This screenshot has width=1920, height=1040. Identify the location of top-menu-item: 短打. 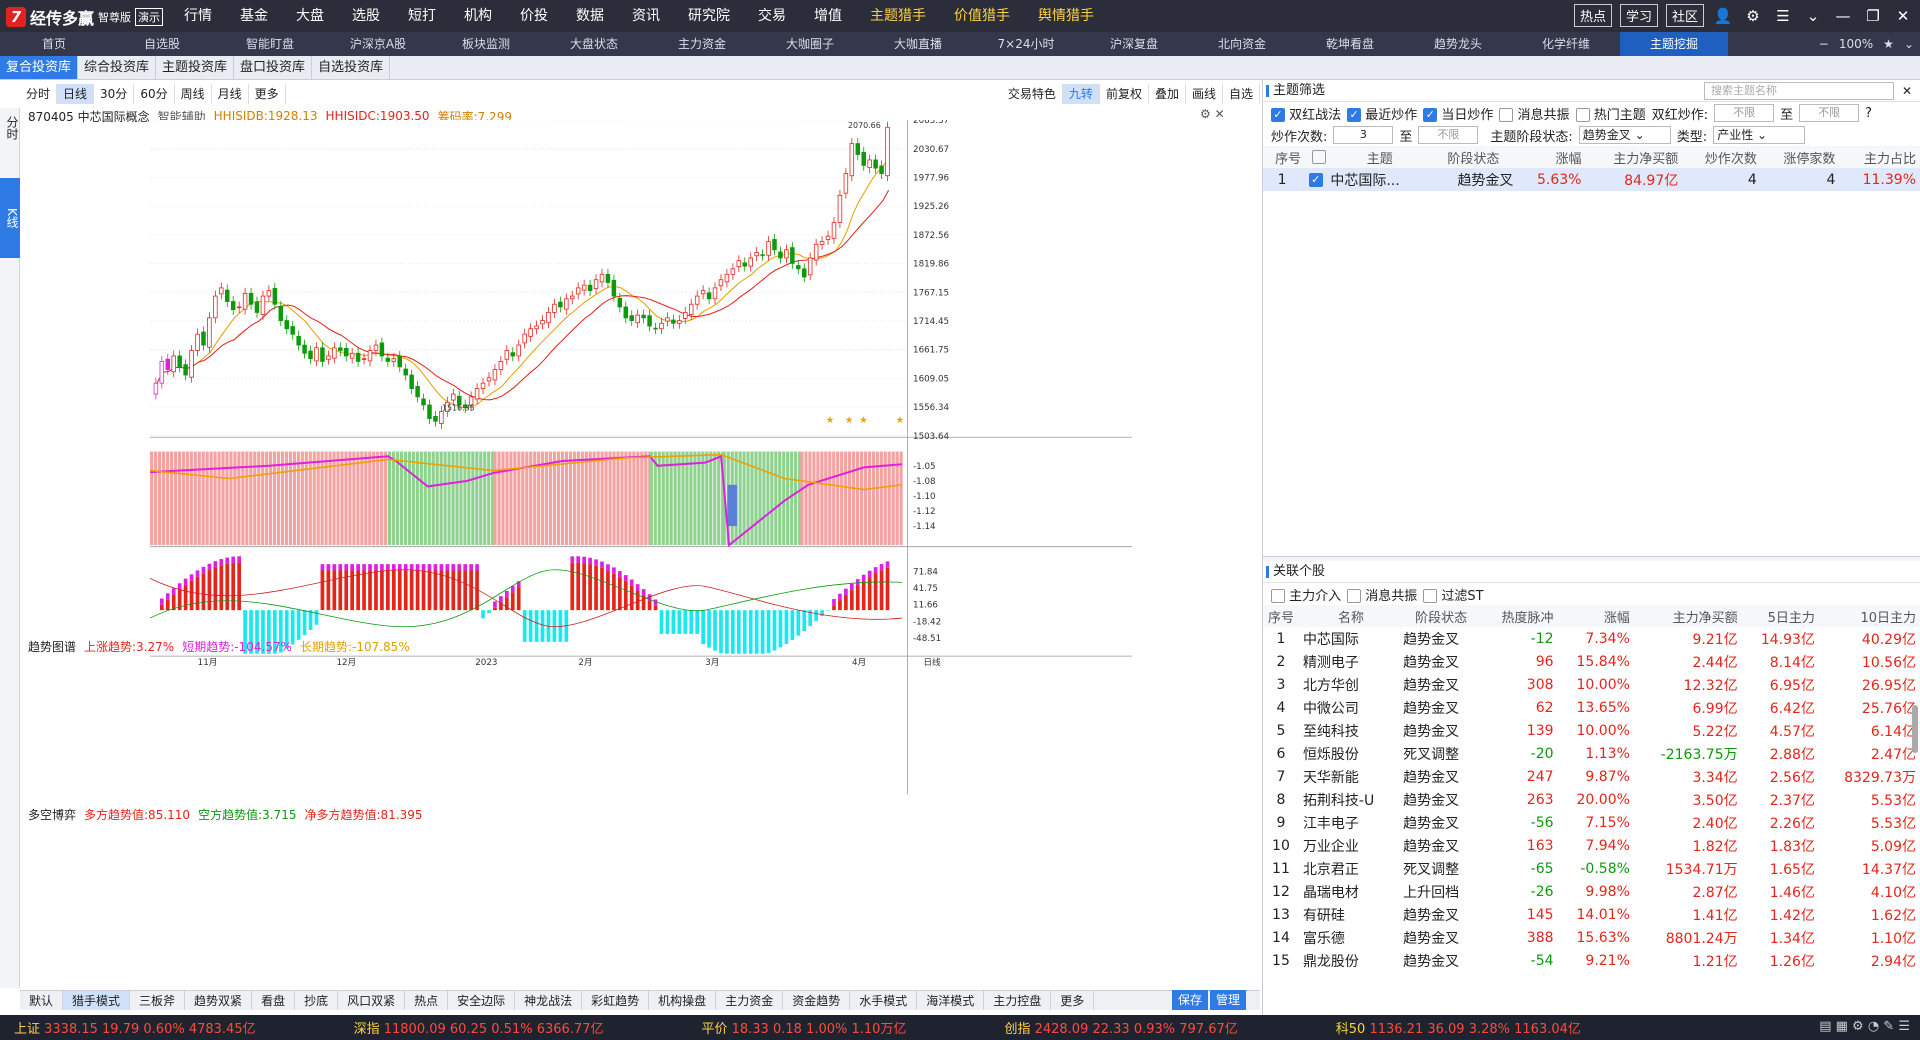
(422, 16).